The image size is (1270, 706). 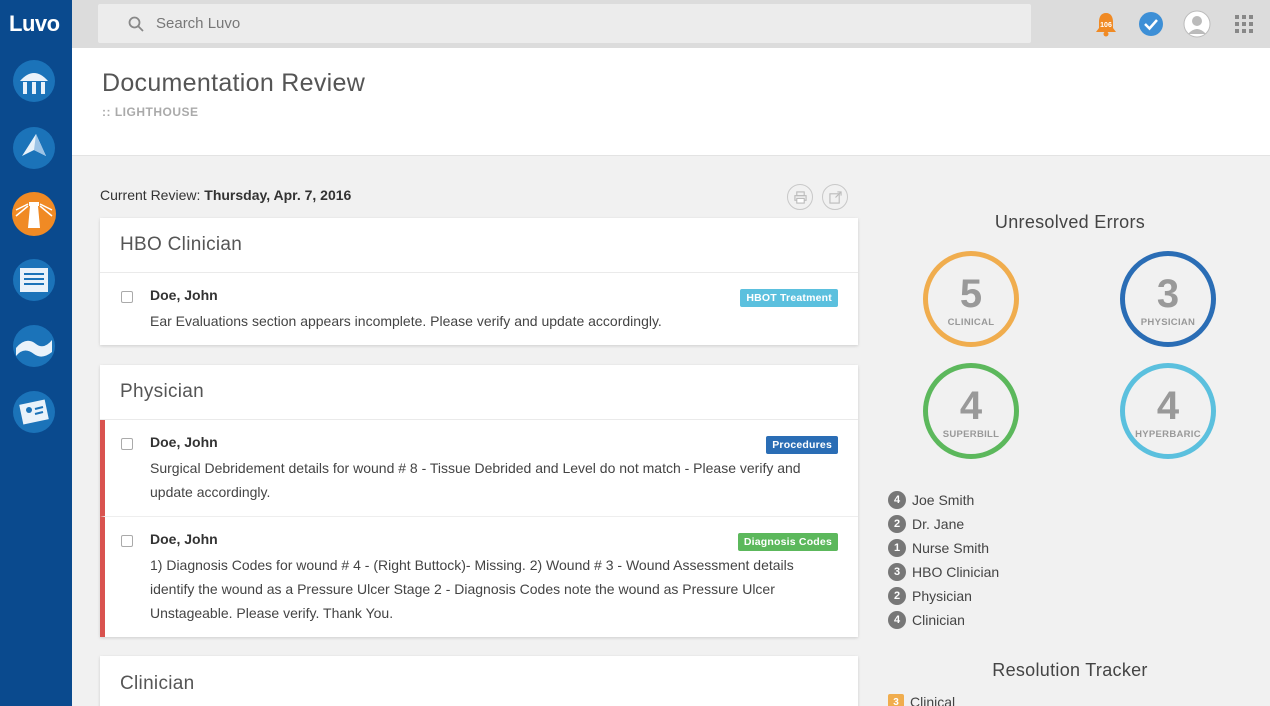 What do you see at coordinates (479, 245) in the screenshot?
I see `section-title: HBO Clinician` at bounding box center [479, 245].